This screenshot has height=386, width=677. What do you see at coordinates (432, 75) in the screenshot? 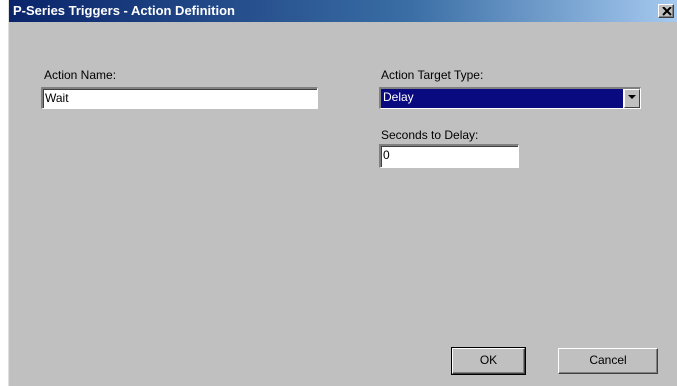
I see `target-type-label: Action Target Type:` at bounding box center [432, 75].